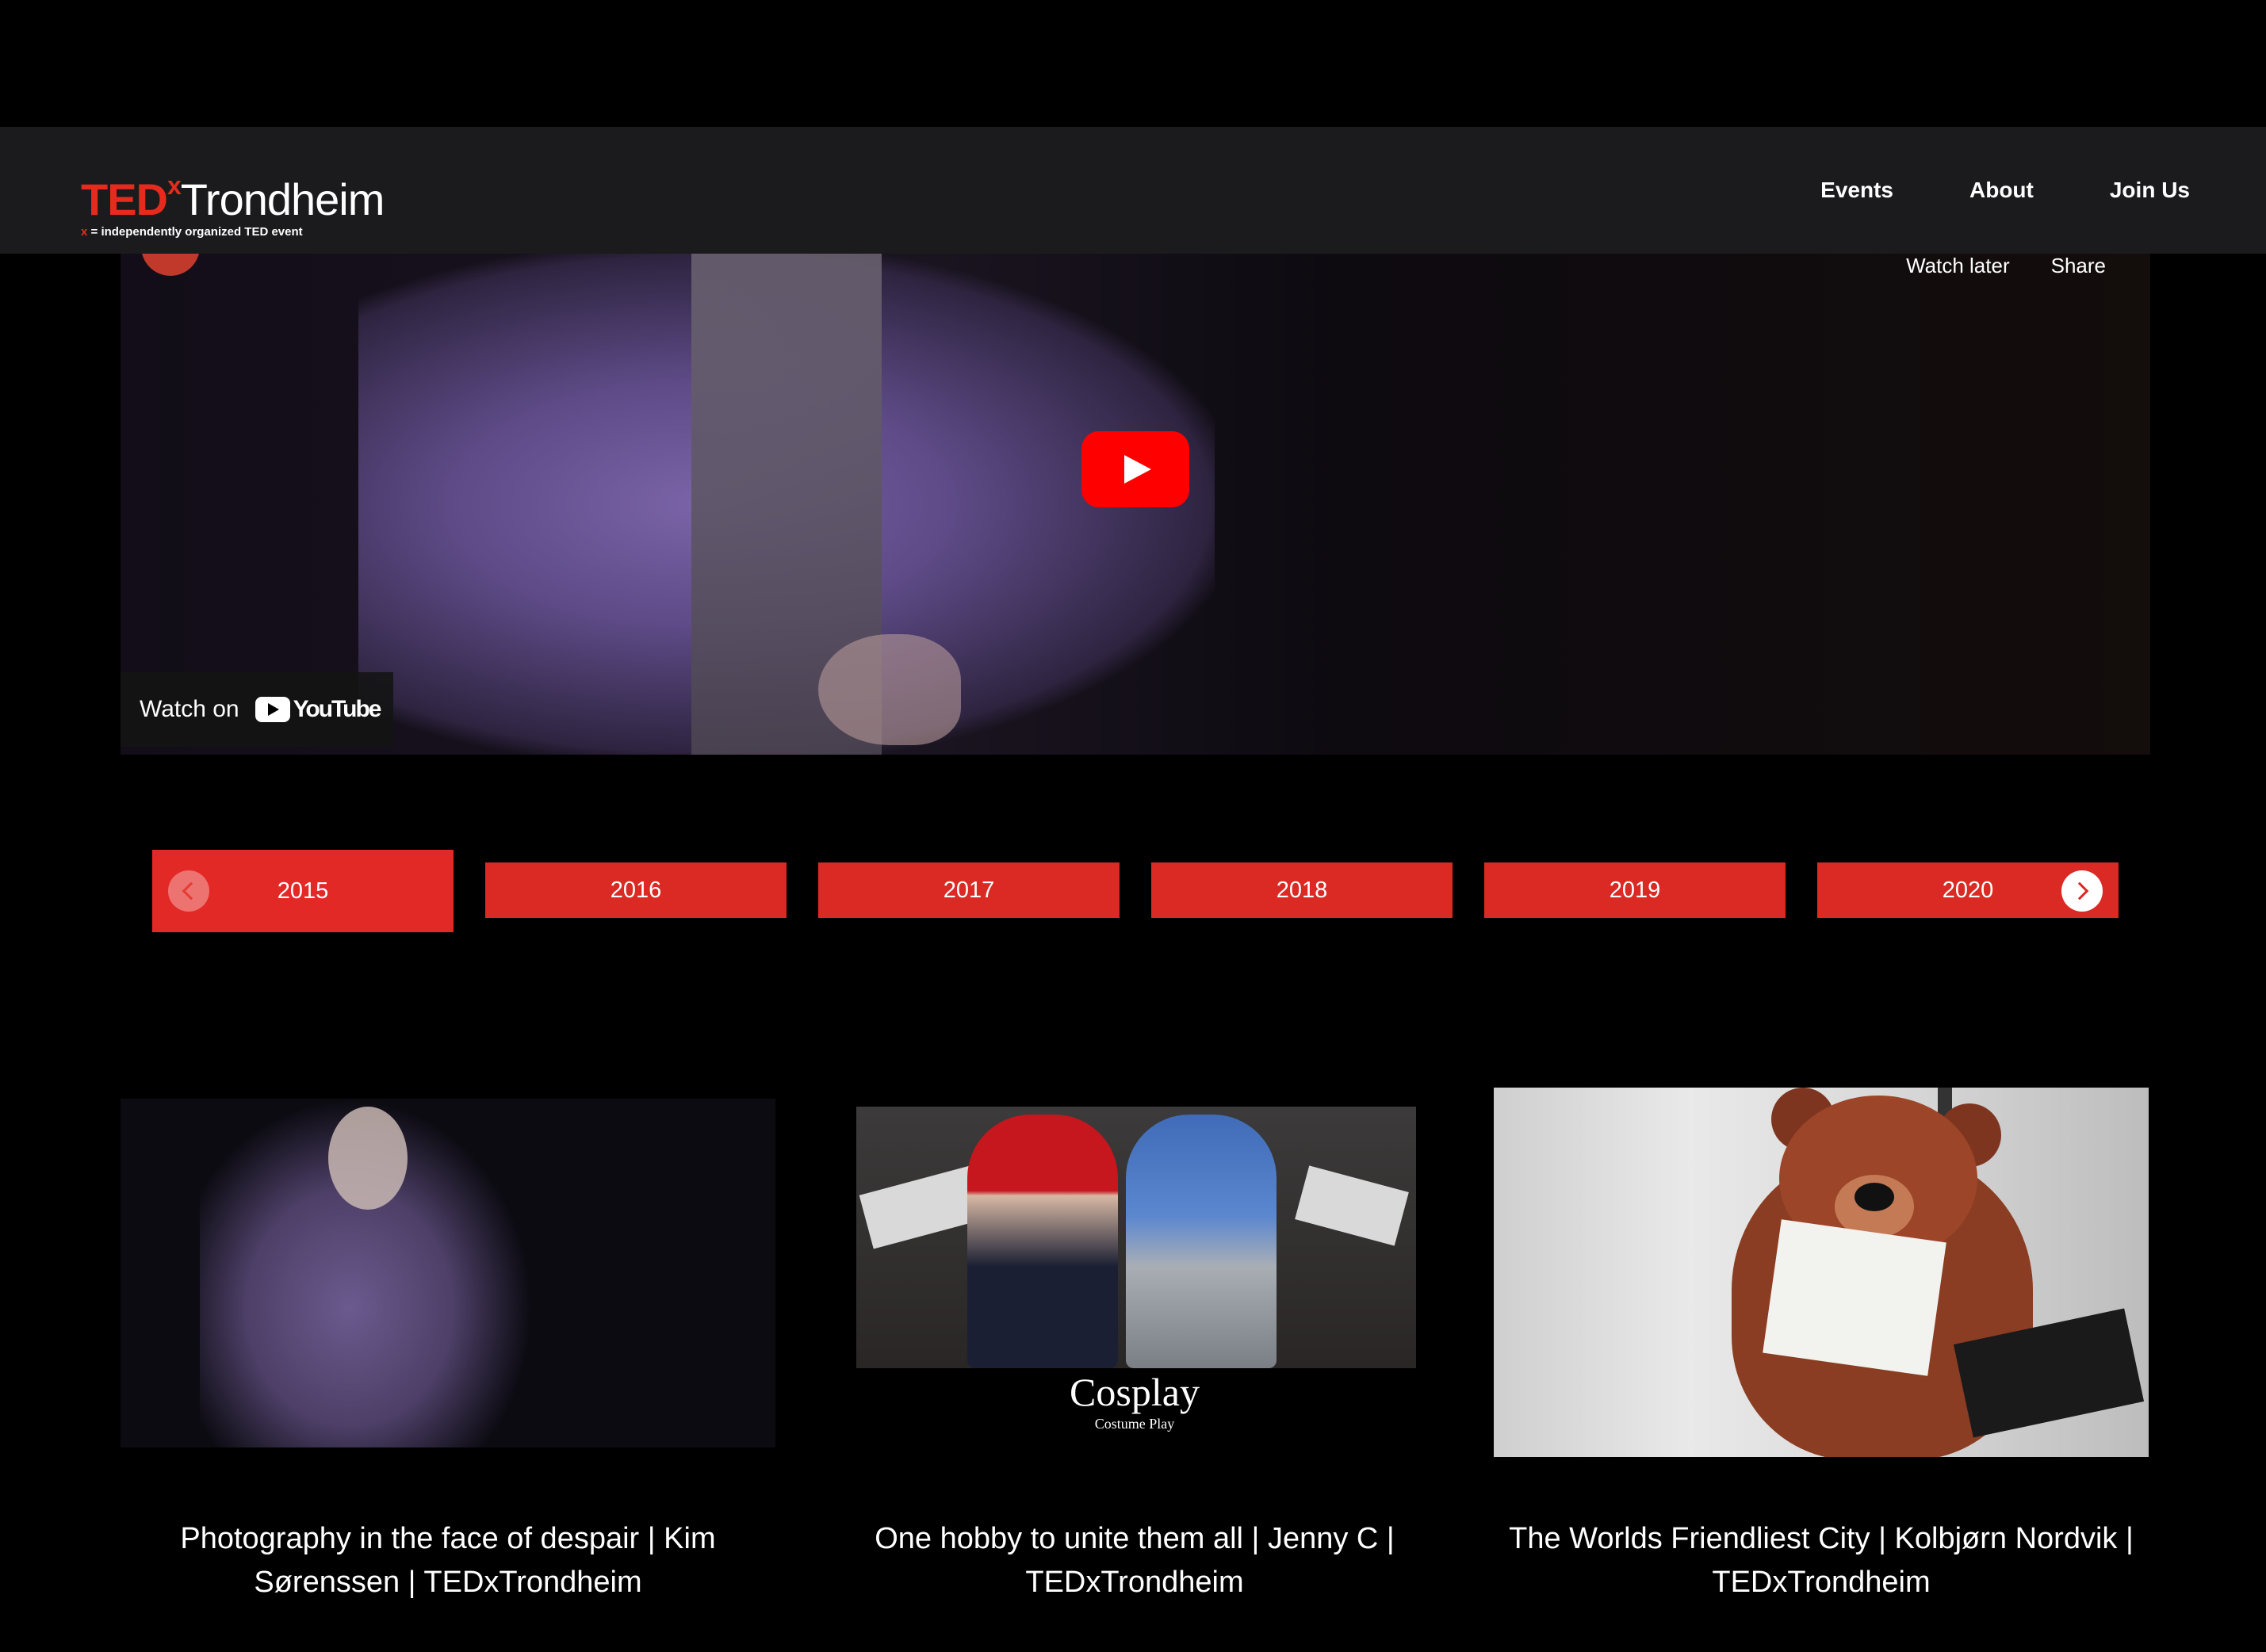 This screenshot has width=2266, height=1652. I want to click on channel-avatar, so click(170, 265).